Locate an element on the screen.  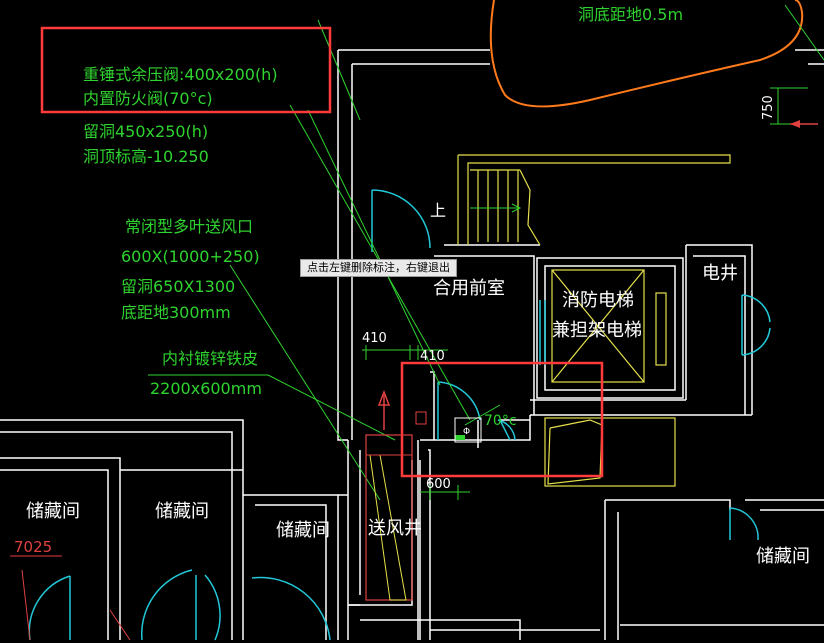
text-note-line4: 洞顶标高-10.250 is located at coordinates (146, 156).